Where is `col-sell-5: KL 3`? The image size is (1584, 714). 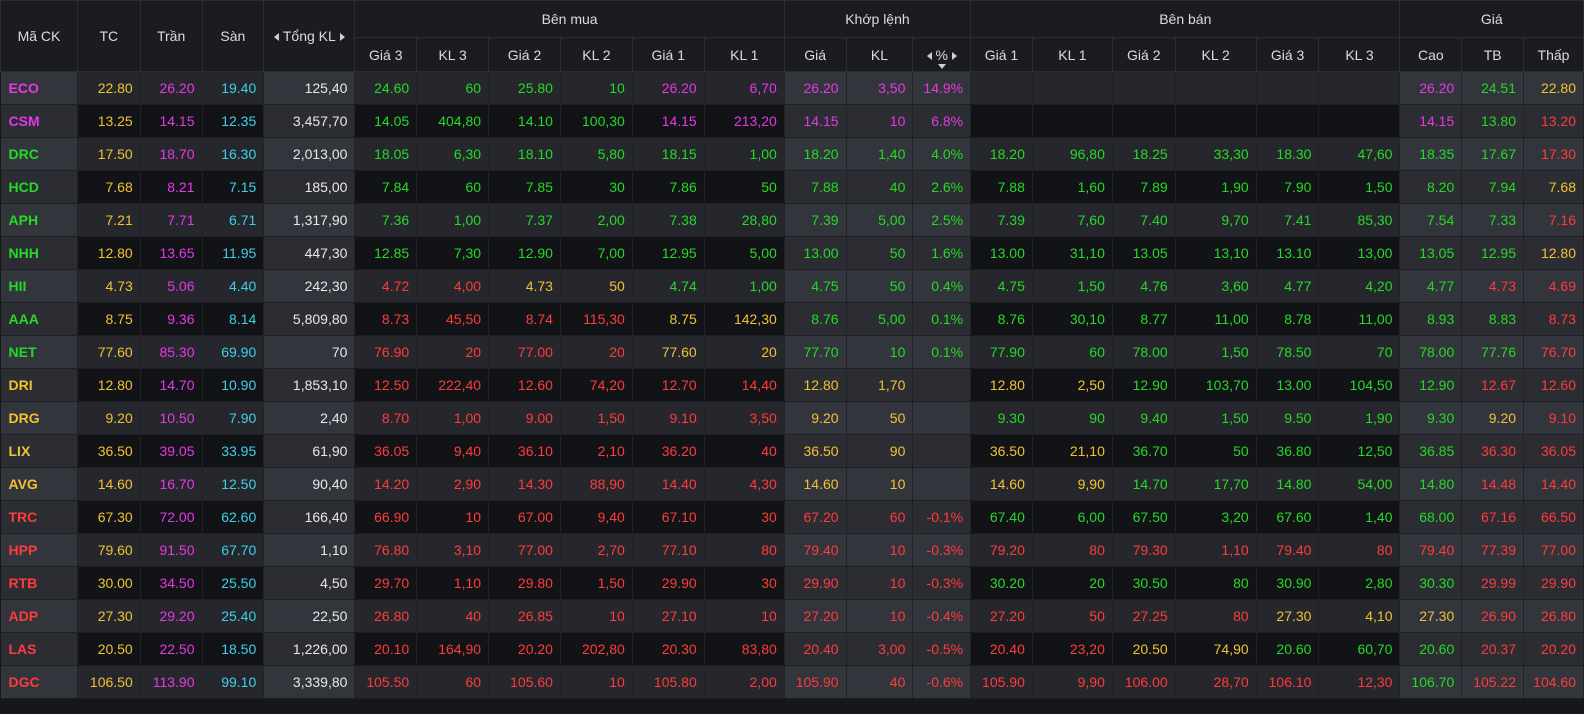 col-sell-5: KL 3 is located at coordinates (1359, 54).